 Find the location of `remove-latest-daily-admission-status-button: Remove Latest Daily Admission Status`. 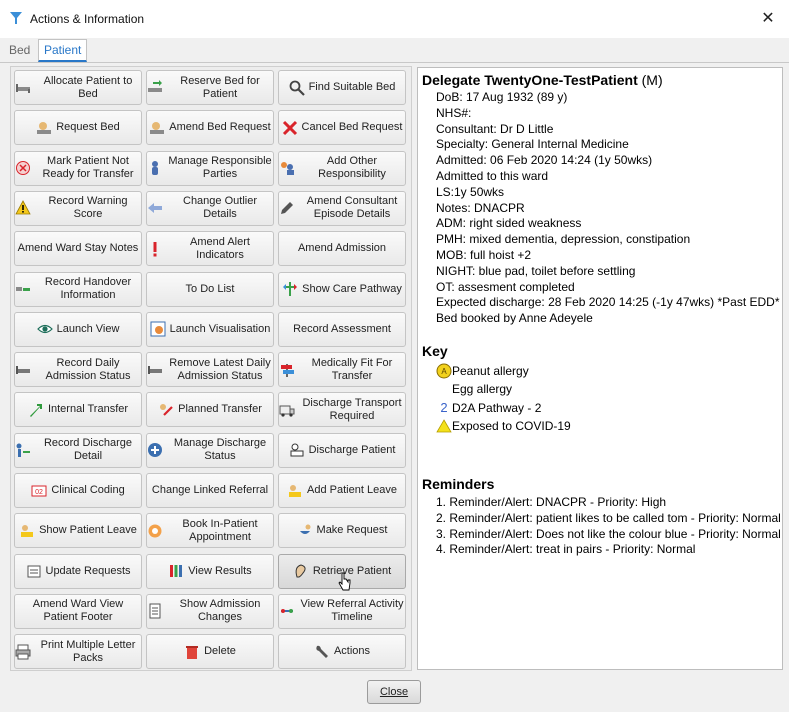

remove-latest-daily-admission-status-button: Remove Latest Daily Admission Status is located at coordinates (210, 370).